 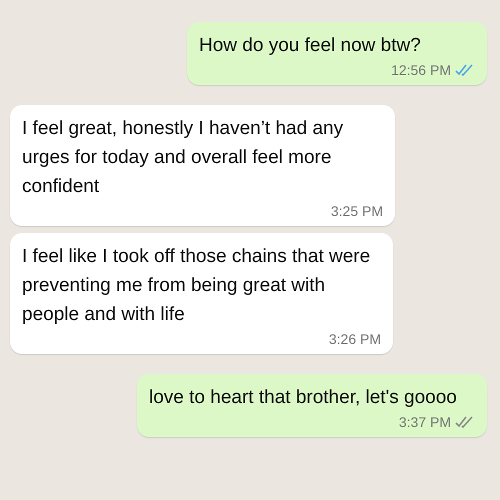 What do you see at coordinates (183, 158) in the screenshot?
I see `message-text: I feel great, honestly I haven’t had any urges for today and overall feel more confident` at bounding box center [183, 158].